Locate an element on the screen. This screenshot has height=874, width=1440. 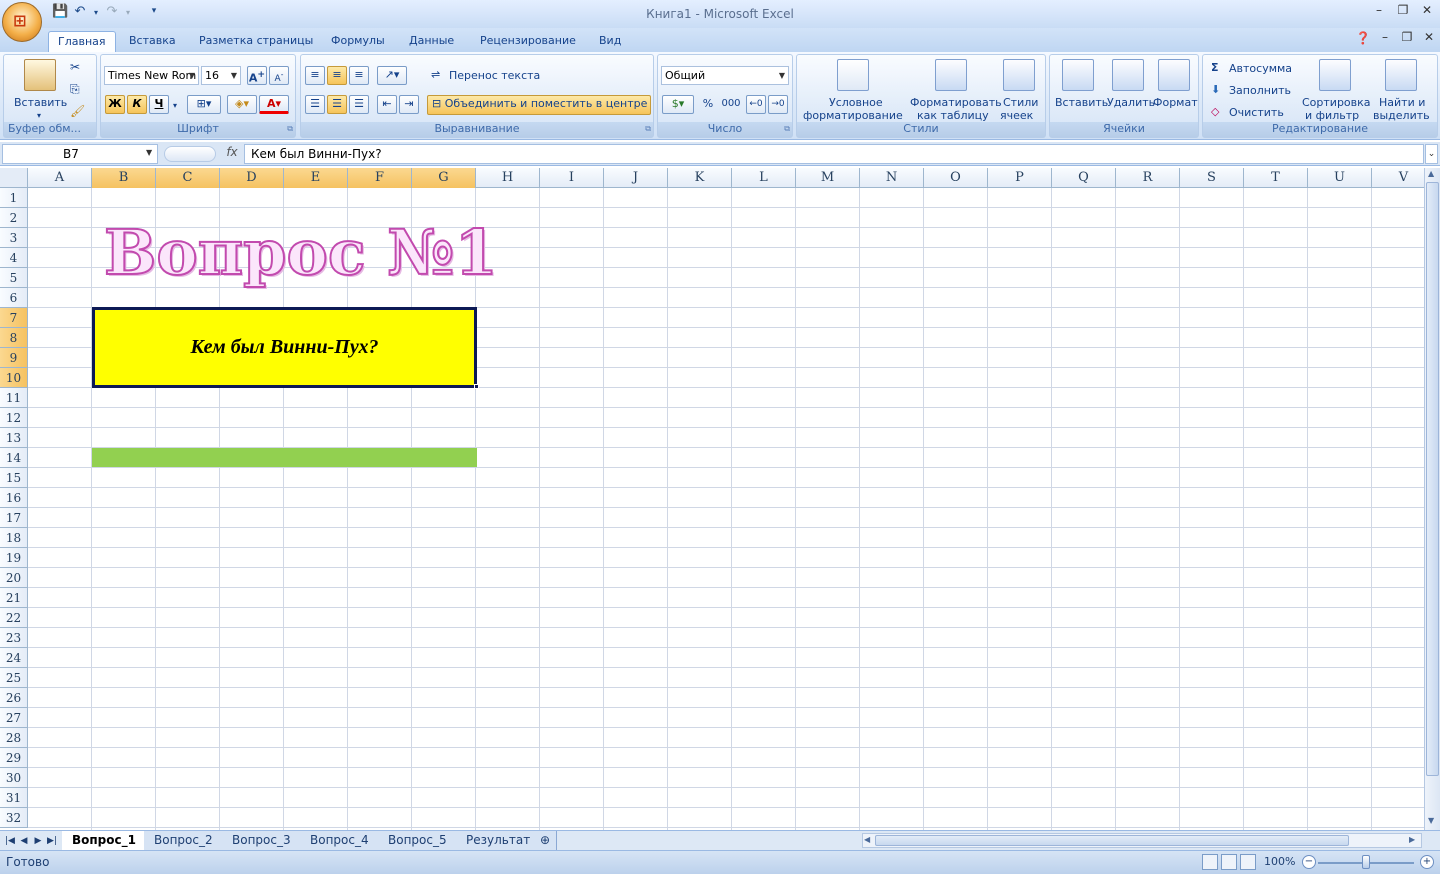
currency-icon: $▾ is located at coordinates (678, 104).